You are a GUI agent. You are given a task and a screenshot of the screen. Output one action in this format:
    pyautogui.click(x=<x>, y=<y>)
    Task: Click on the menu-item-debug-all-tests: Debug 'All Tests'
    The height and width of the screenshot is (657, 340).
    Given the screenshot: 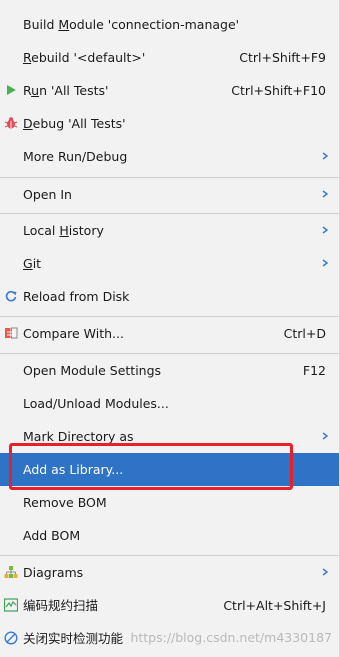 What is the action you would take?
    pyautogui.click(x=170, y=123)
    